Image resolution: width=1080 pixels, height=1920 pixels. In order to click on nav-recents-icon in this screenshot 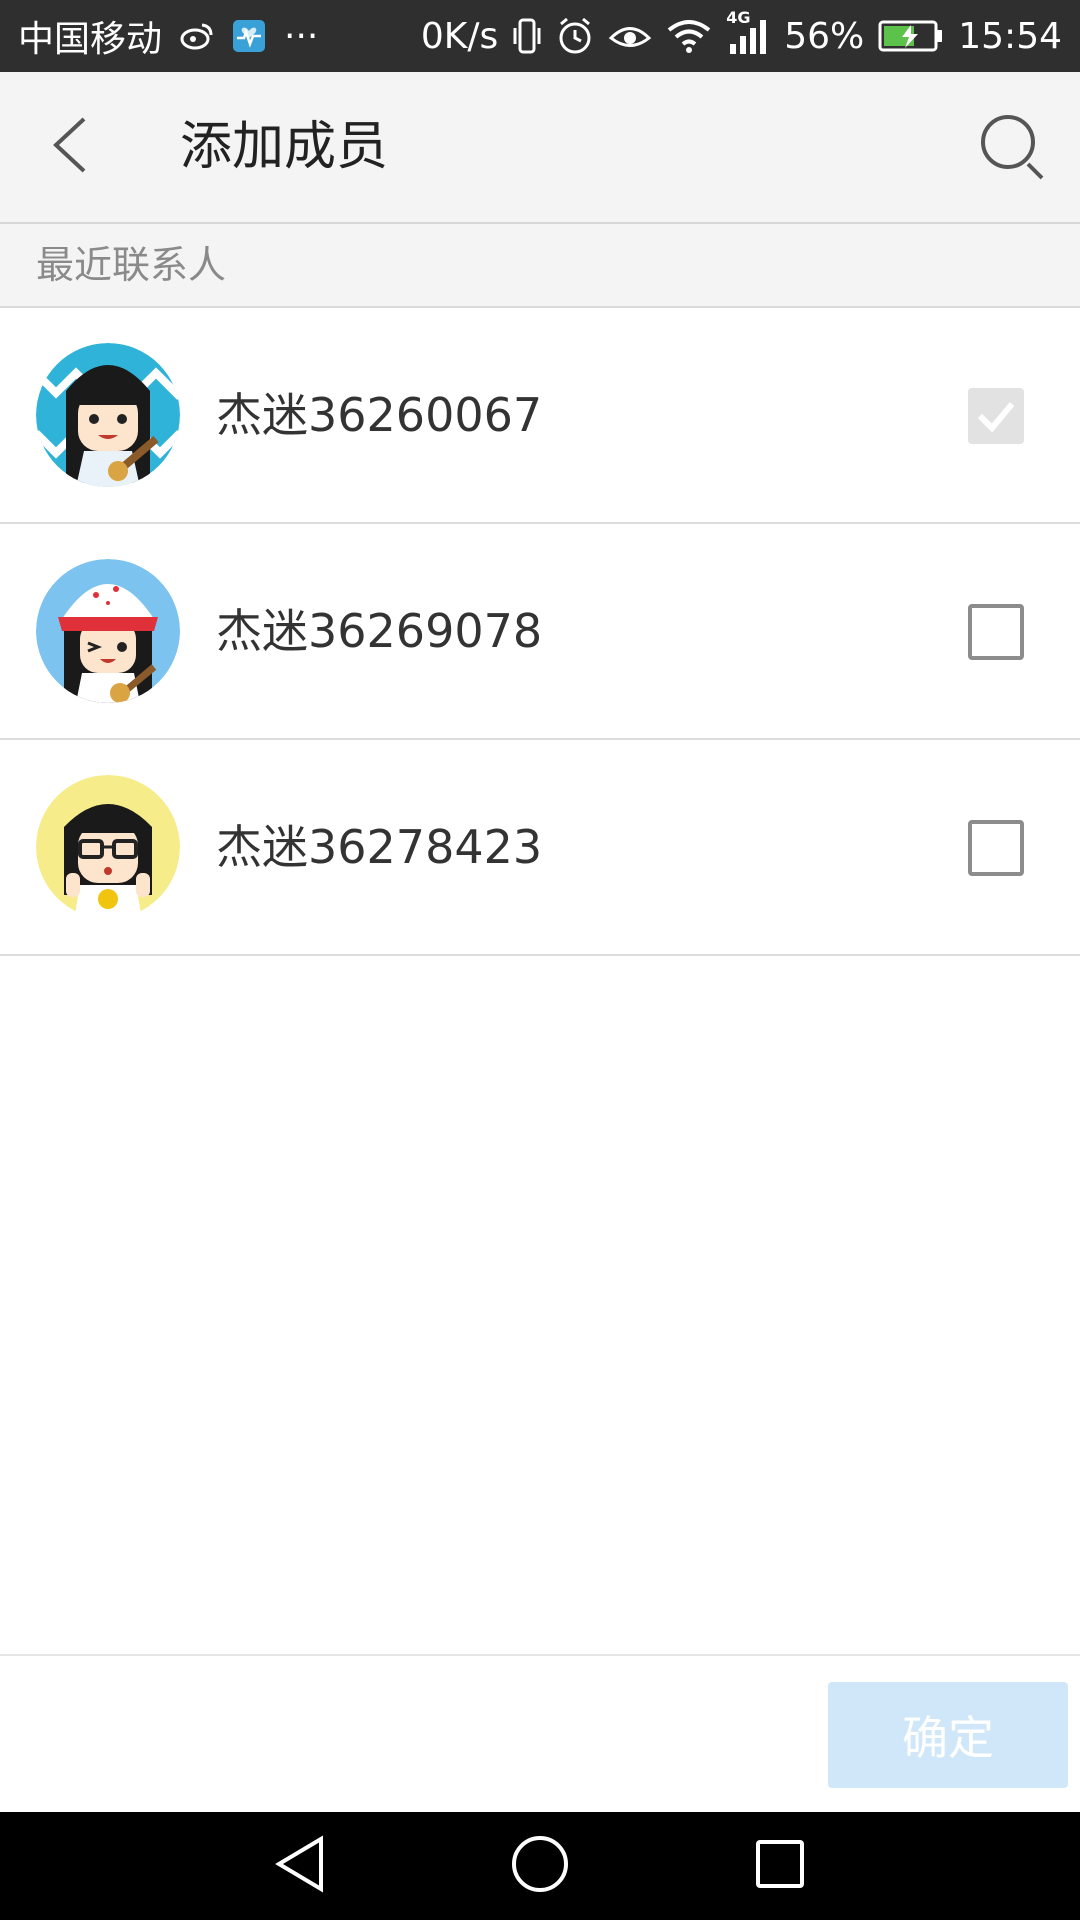, I will do `click(780, 1866)`.